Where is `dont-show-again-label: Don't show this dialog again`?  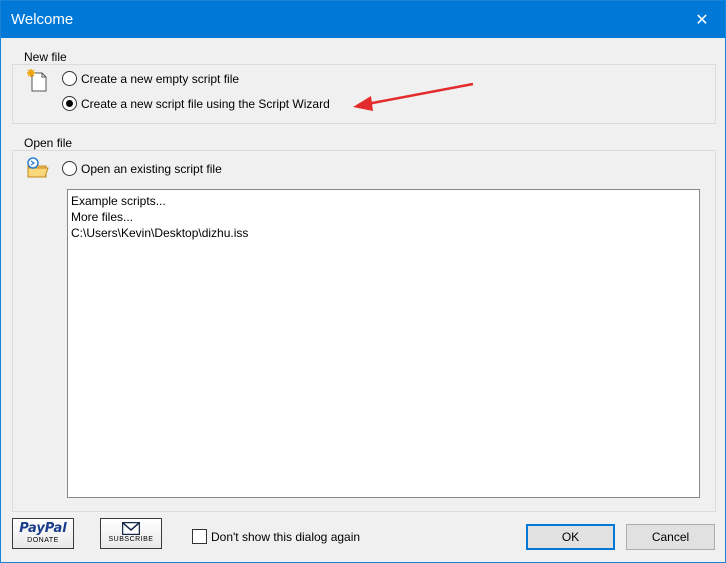 dont-show-again-label: Don't show this dialog again is located at coordinates (286, 536).